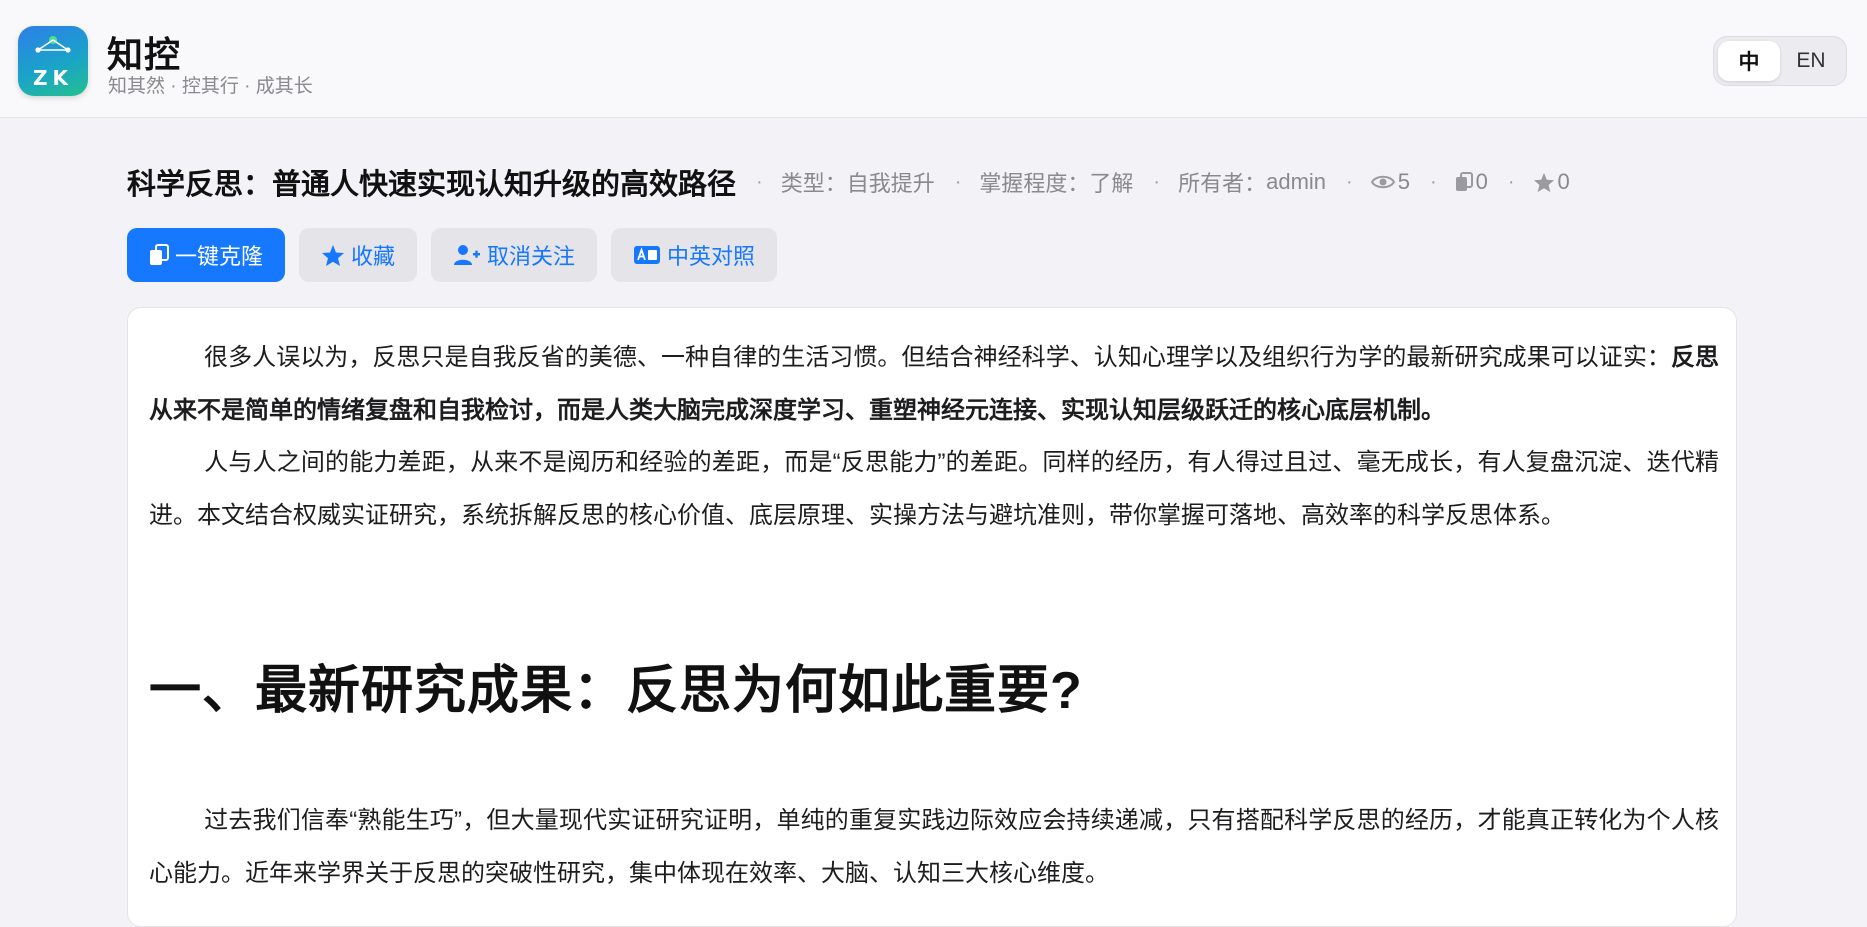  I want to click on user-plus-icon, so click(467, 255).